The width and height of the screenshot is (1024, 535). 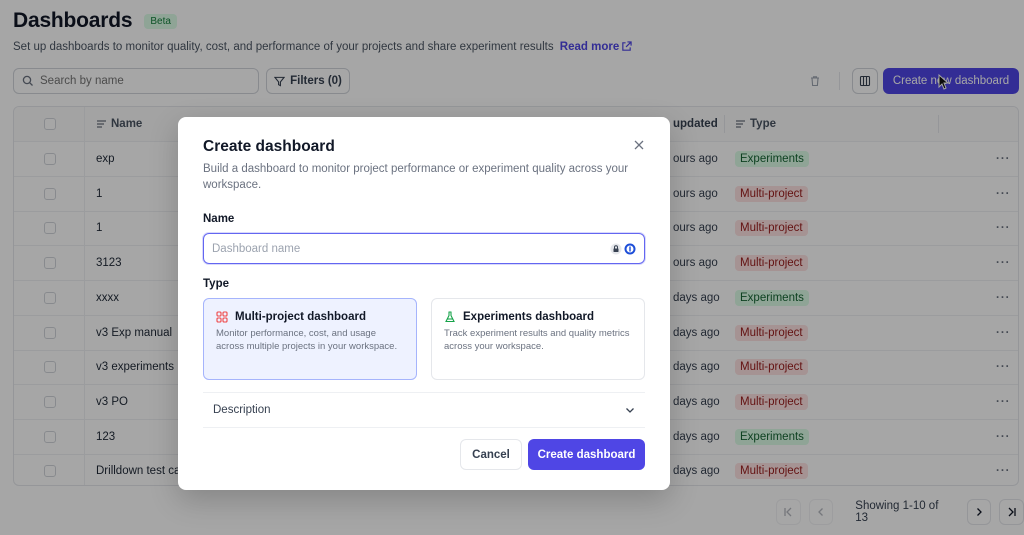 What do you see at coordinates (586, 454) in the screenshot?
I see `create-dashboard-button: Create dashboard` at bounding box center [586, 454].